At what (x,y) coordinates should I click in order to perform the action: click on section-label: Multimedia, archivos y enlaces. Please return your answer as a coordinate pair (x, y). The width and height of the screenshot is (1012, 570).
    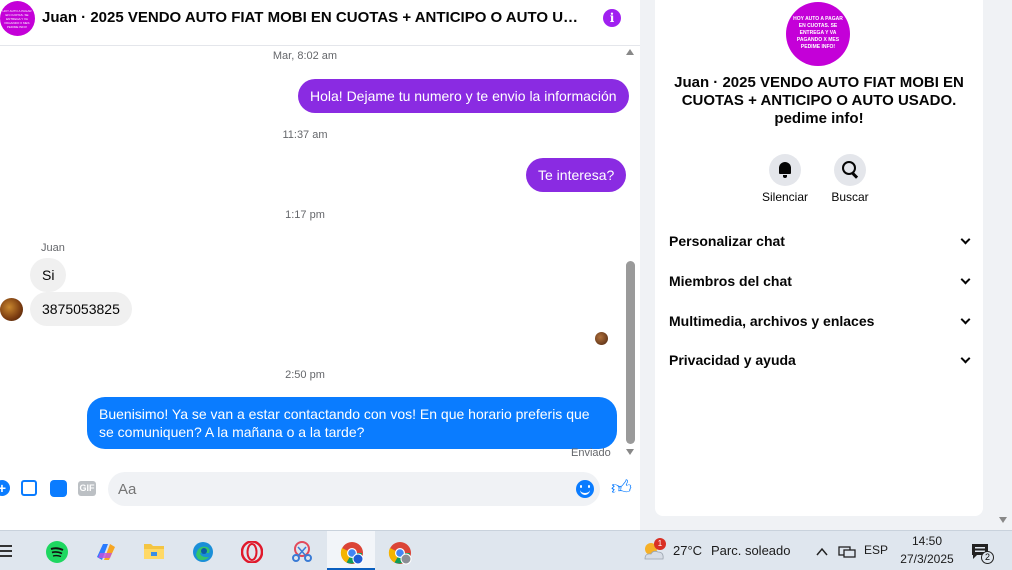
    Looking at the image, I should click on (772, 321).